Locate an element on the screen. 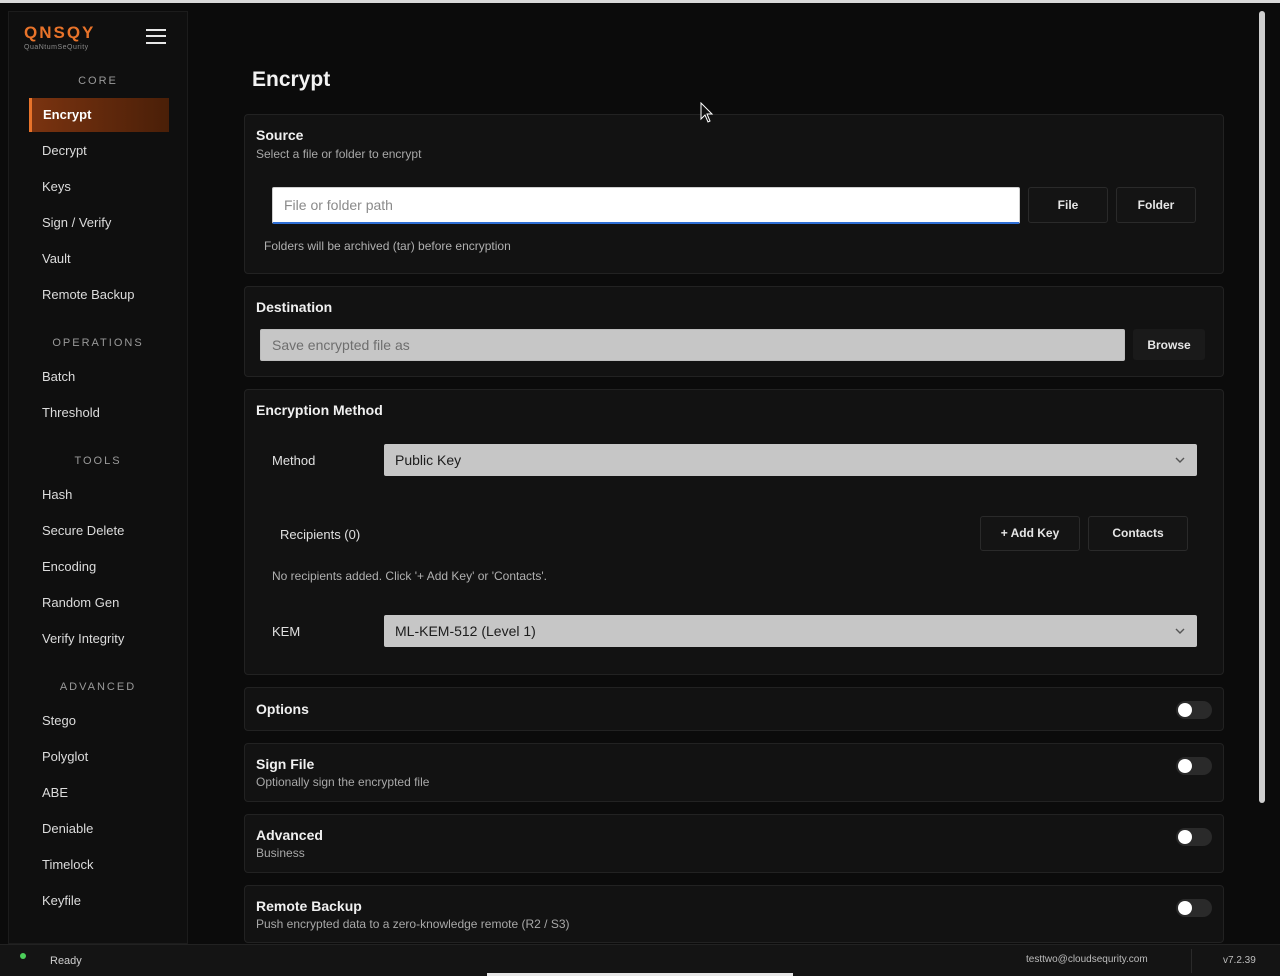 The image size is (1280, 976). sidebar-item-stego: Stego is located at coordinates (99, 721).